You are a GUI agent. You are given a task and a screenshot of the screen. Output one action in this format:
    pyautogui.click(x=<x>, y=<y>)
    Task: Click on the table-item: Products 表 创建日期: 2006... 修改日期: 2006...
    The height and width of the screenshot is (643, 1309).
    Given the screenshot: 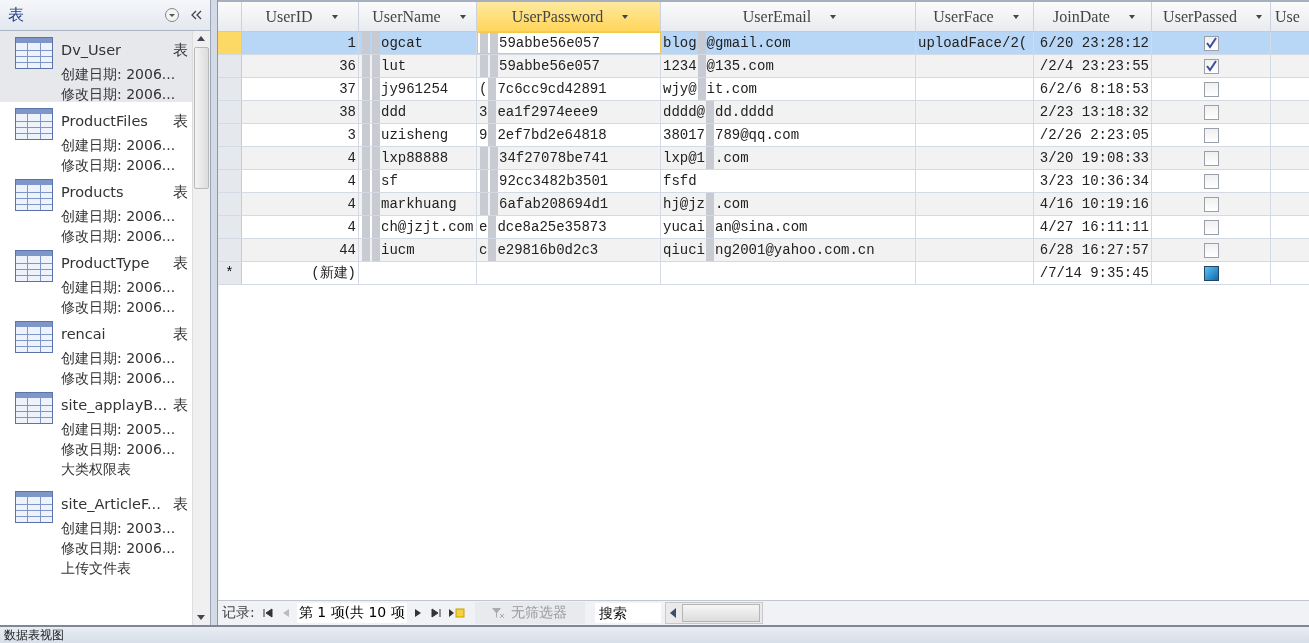 What is the action you would take?
    pyautogui.click(x=96, y=208)
    